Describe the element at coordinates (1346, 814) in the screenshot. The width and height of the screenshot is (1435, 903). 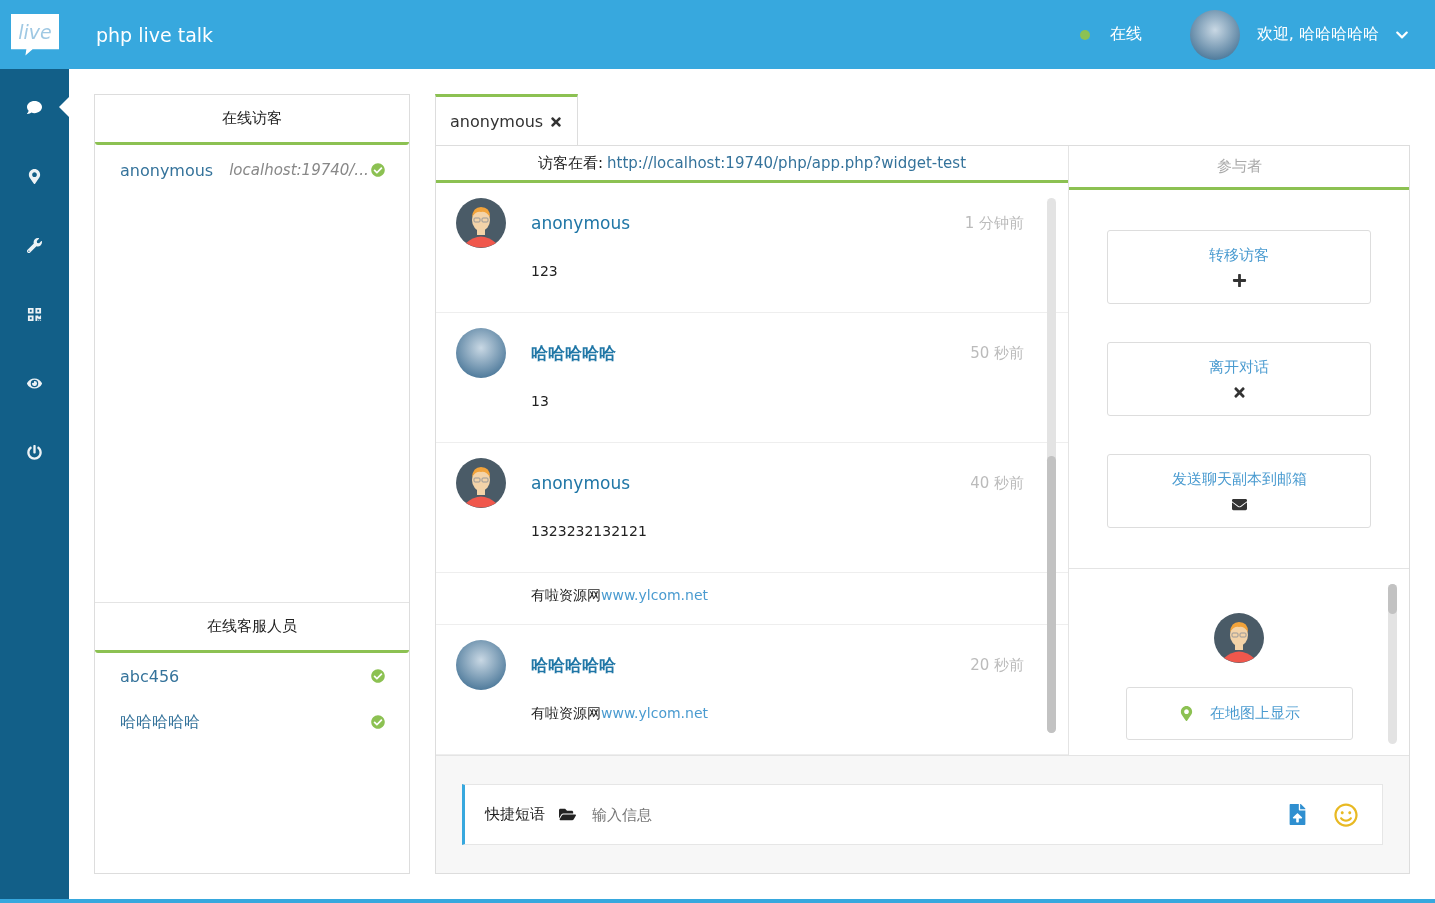
I see `smiley-icon` at that location.